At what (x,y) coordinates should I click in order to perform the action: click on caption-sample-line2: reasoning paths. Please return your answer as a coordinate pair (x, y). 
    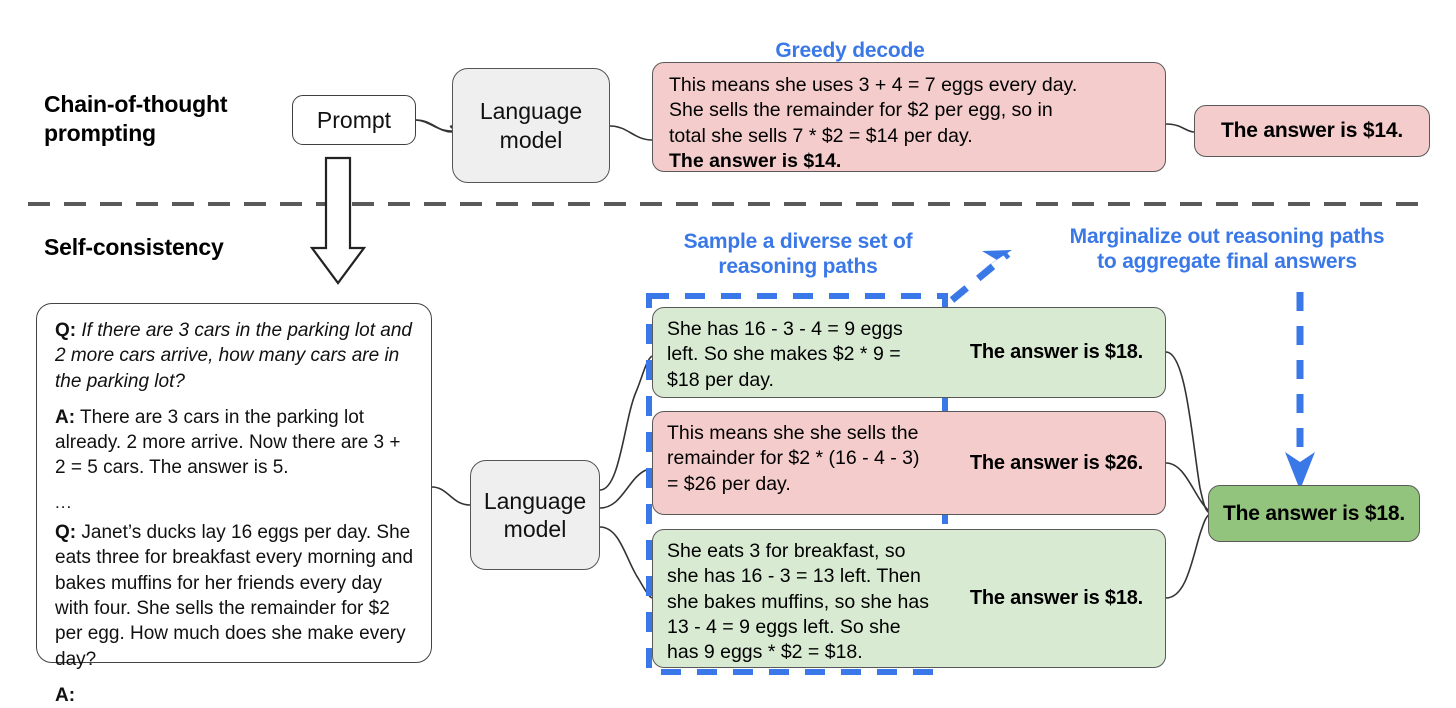
    Looking at the image, I should click on (798, 267).